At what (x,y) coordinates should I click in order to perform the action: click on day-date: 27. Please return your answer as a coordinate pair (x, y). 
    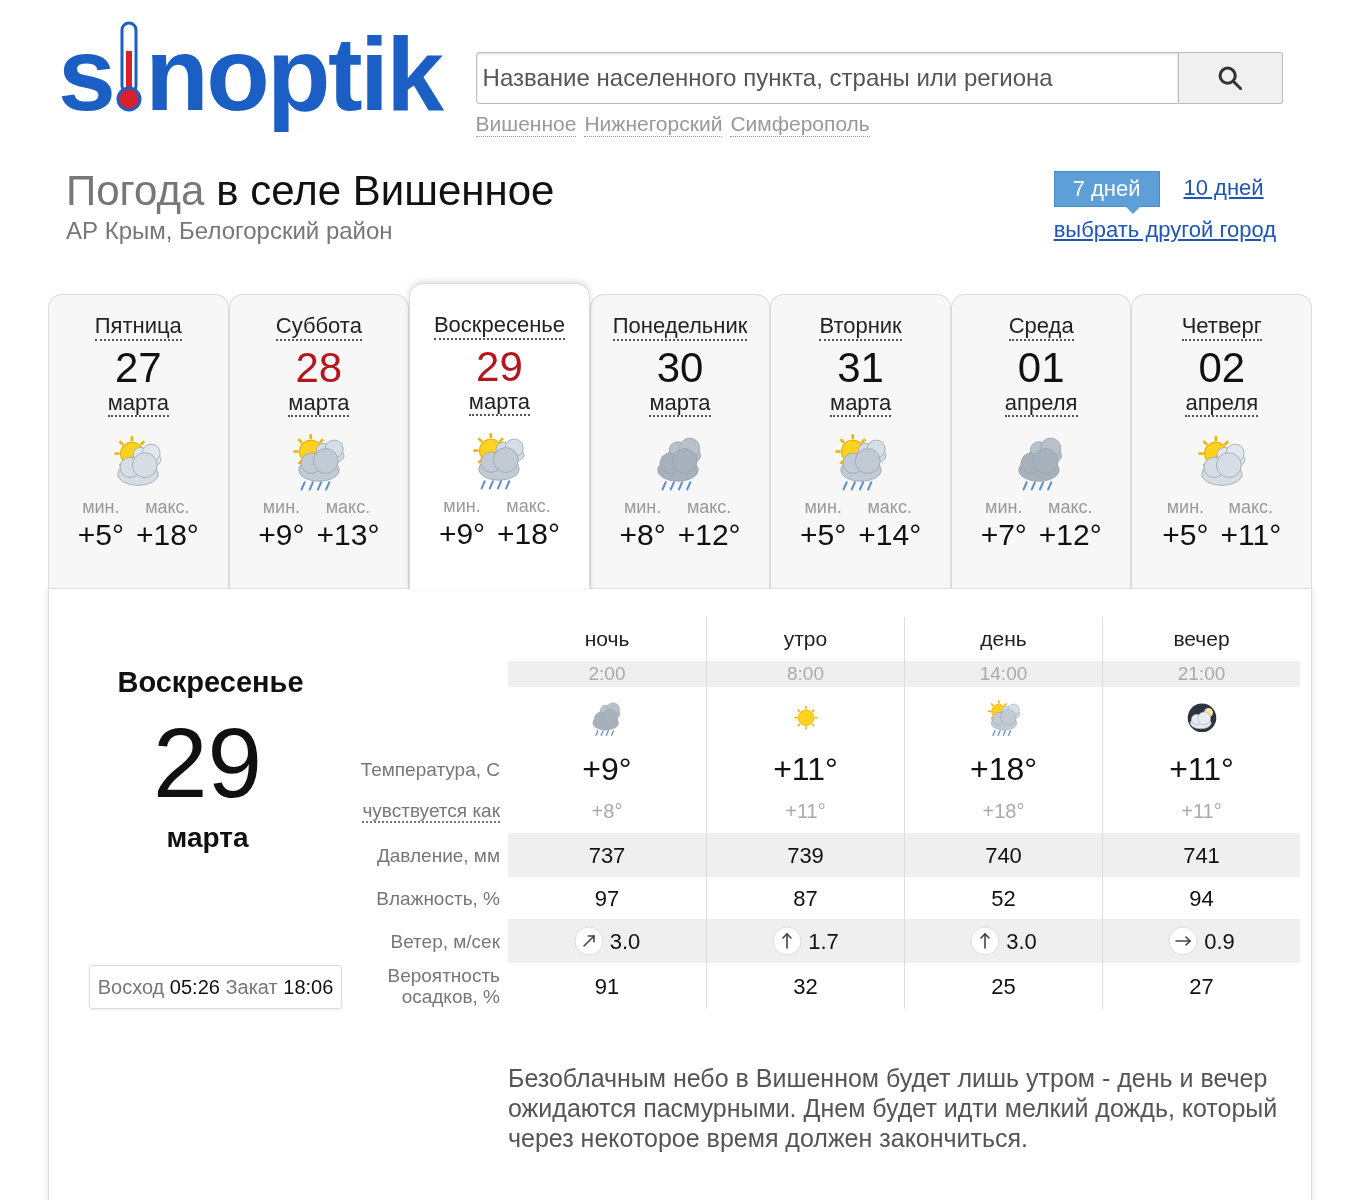
    Looking at the image, I should click on (138, 368).